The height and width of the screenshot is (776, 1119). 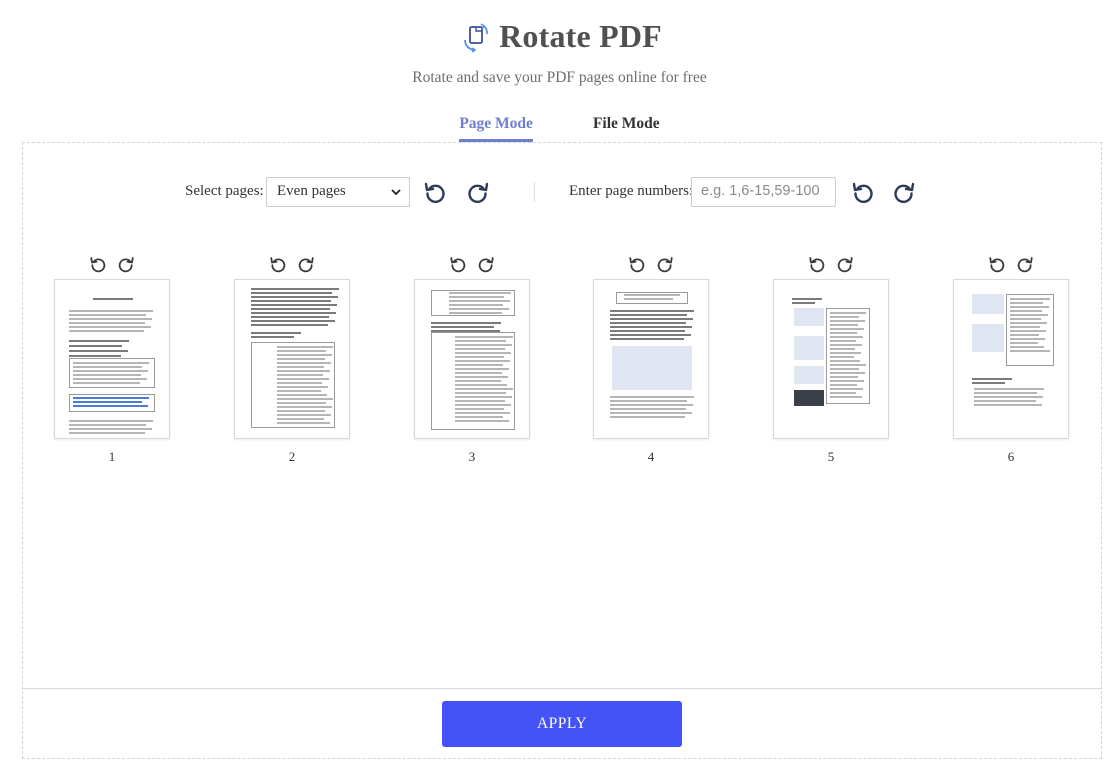 I want to click on select-pages-dropdown: Even pages, so click(x=338, y=192).